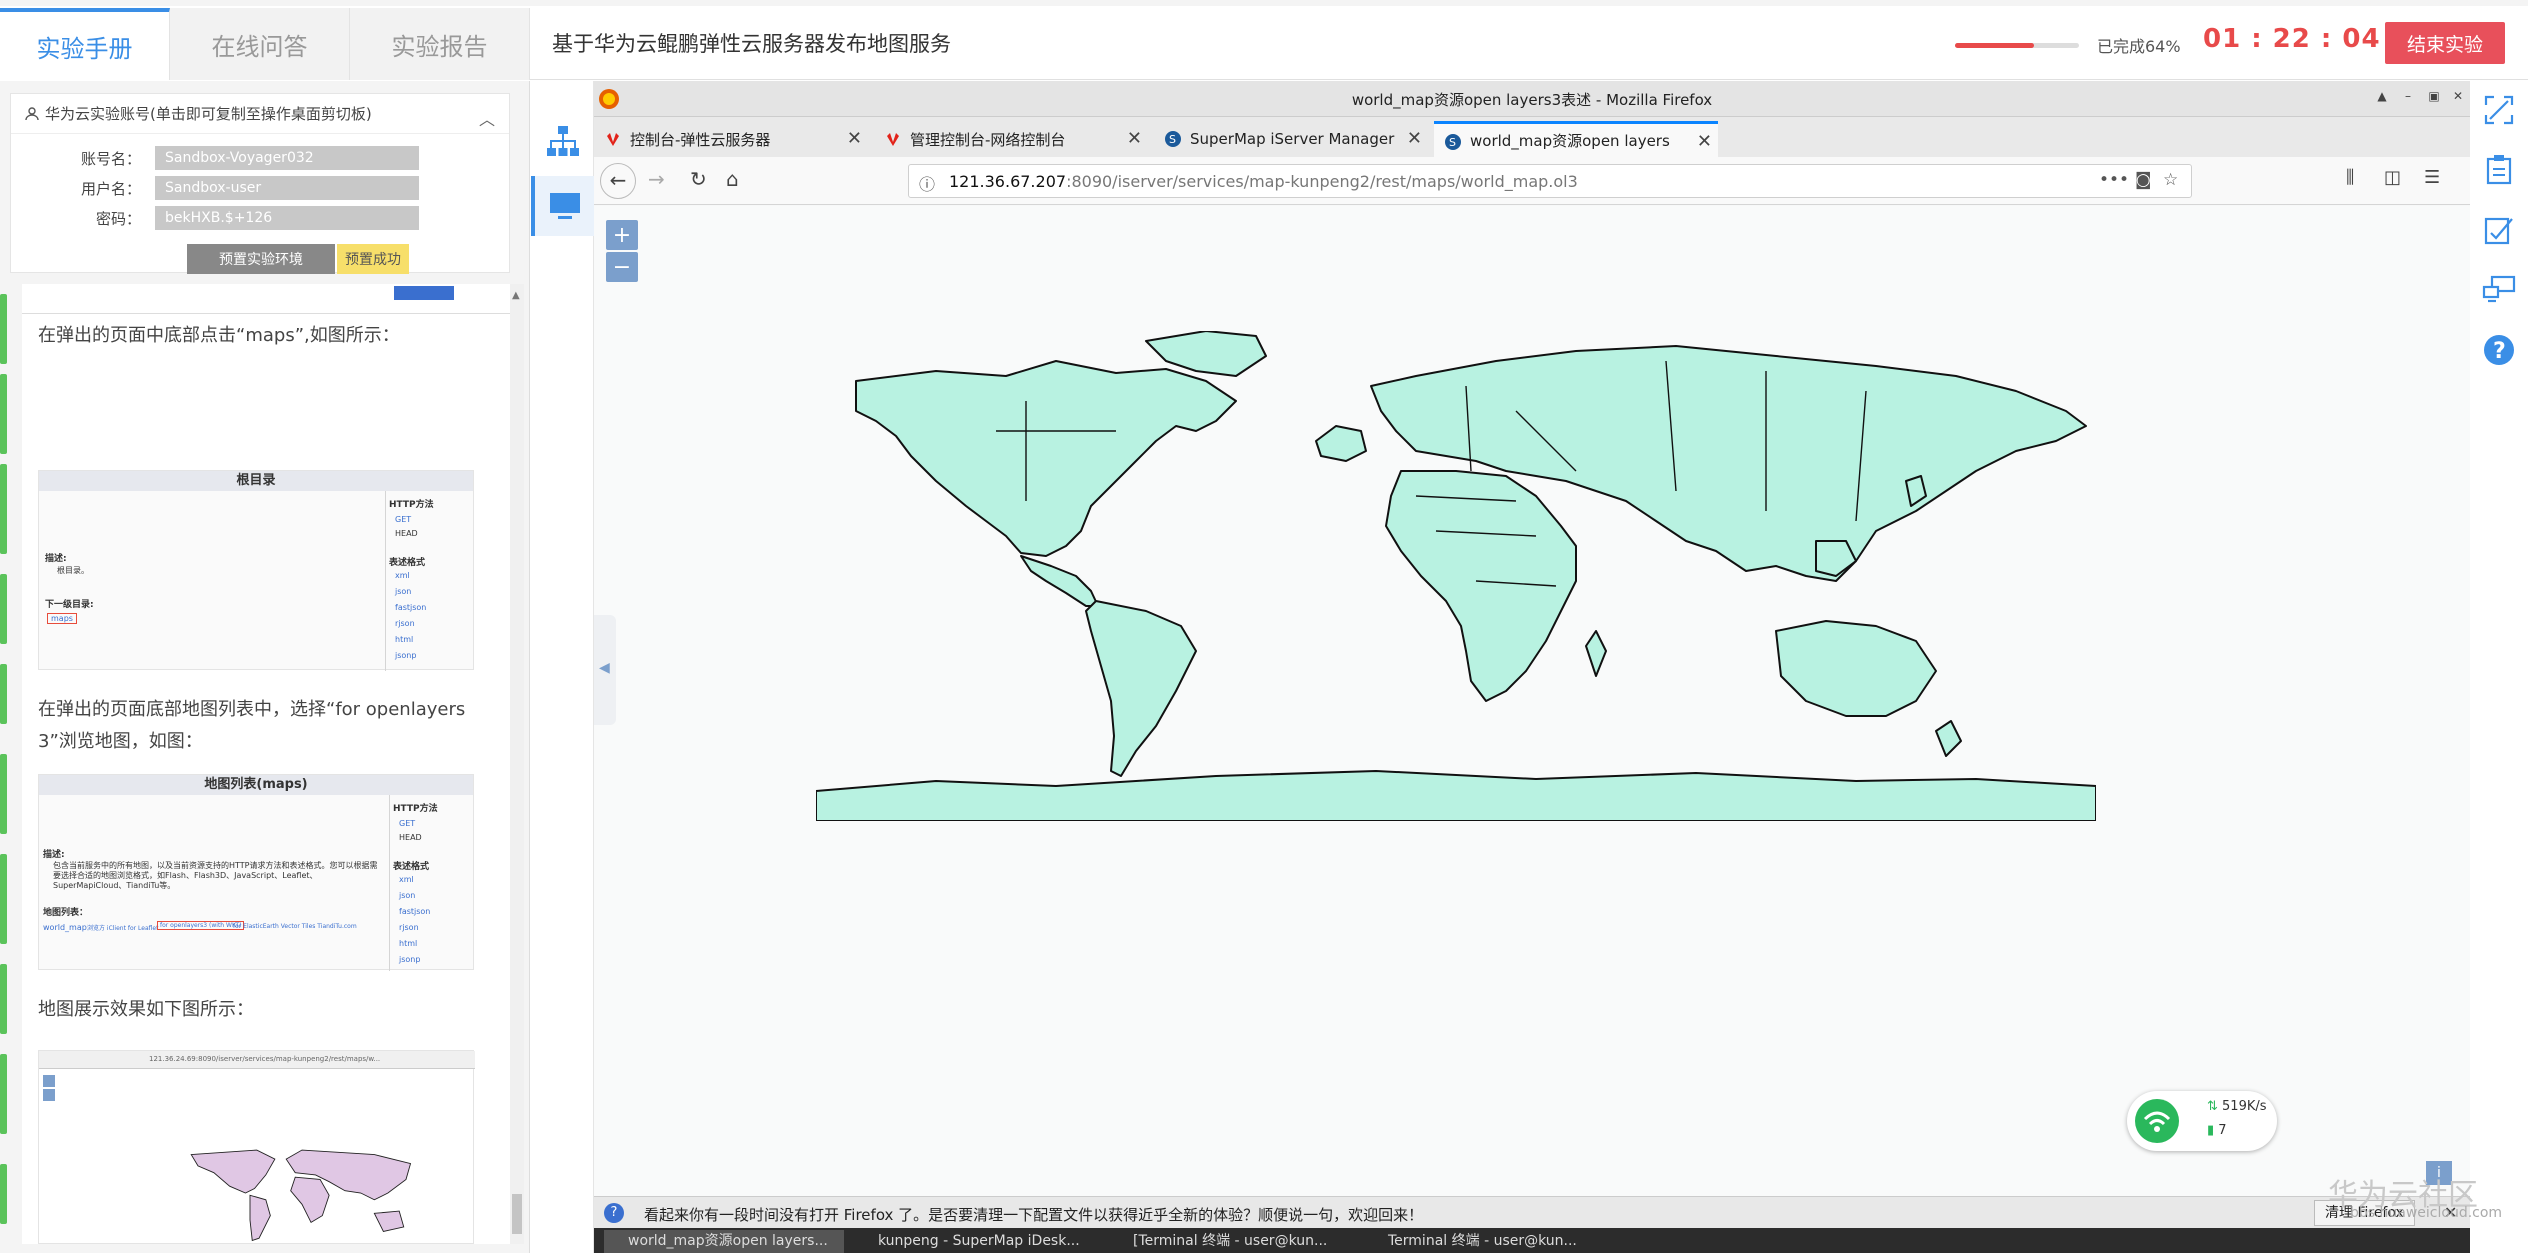 Image resolution: width=2528 pixels, height=1253 pixels. What do you see at coordinates (732, 179) in the screenshot?
I see `home-icon: ⌂` at bounding box center [732, 179].